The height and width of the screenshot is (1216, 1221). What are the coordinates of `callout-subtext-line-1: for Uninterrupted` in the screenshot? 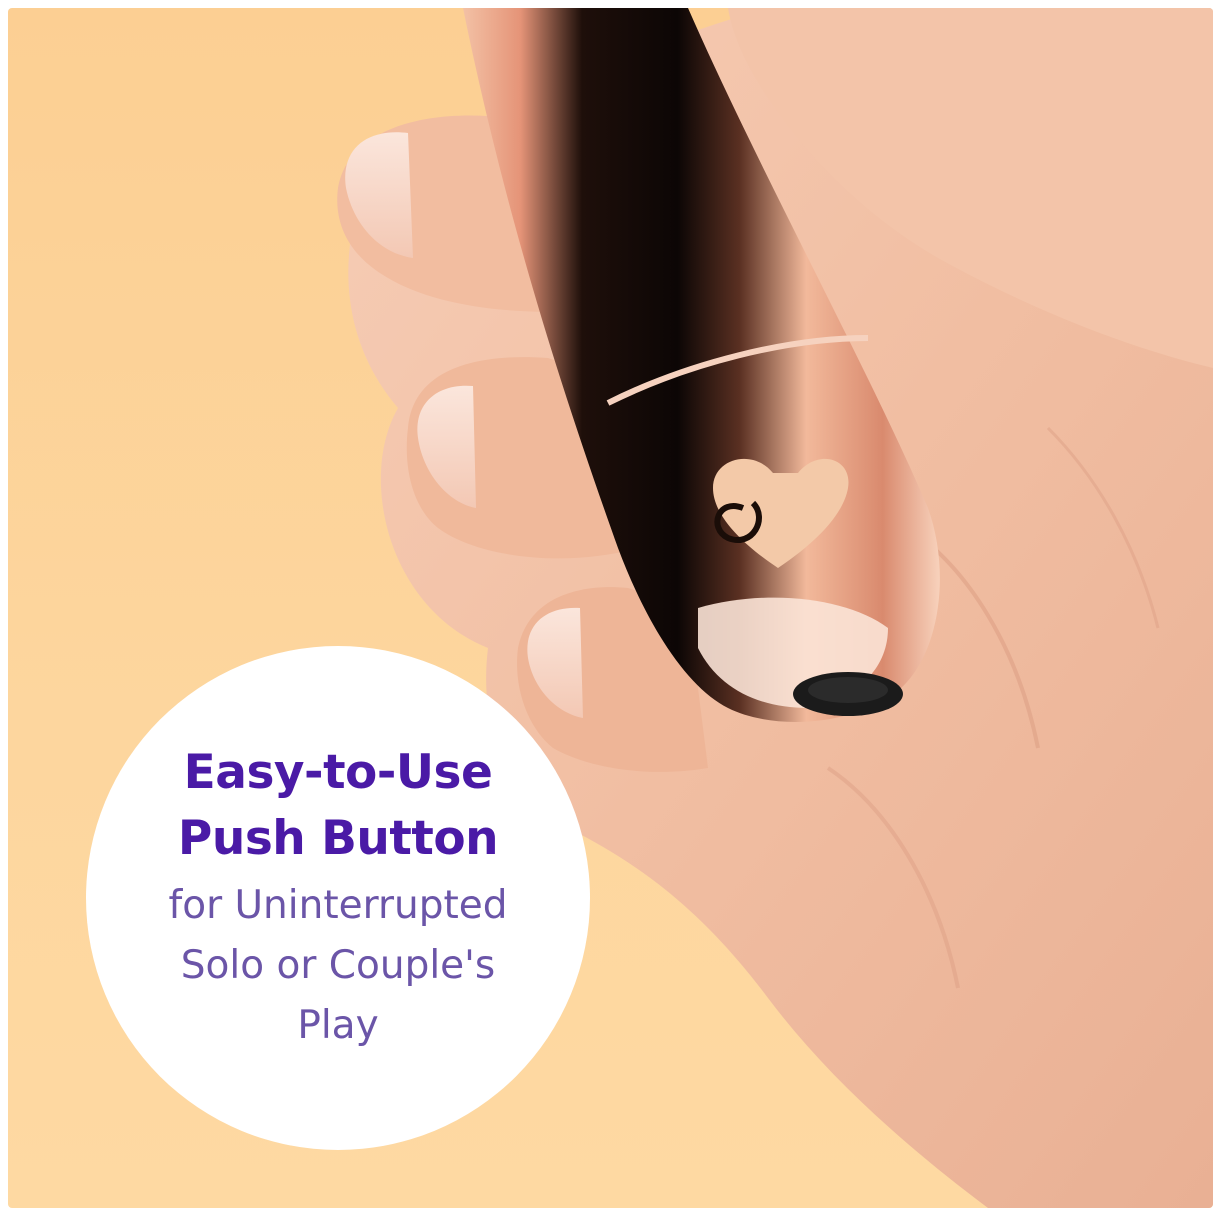 It's located at (338, 905).